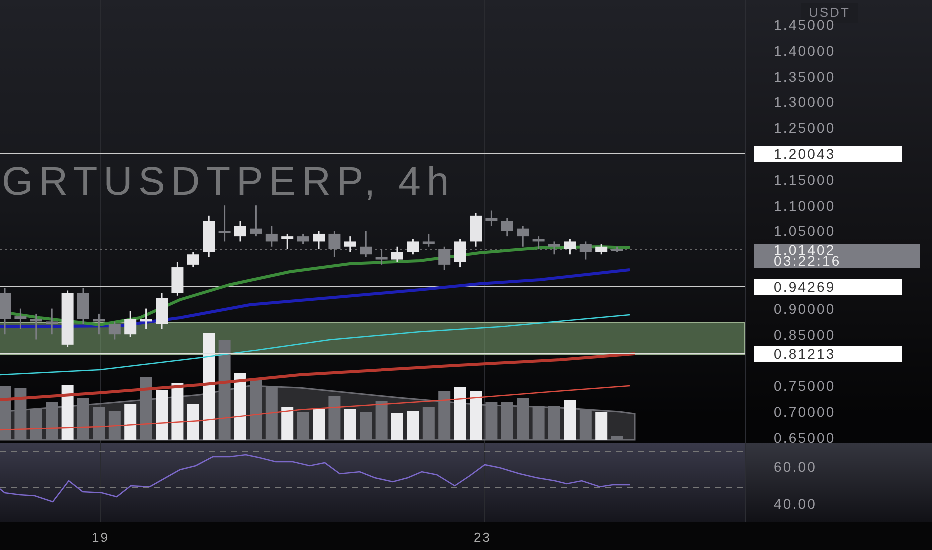  I want to click on price-axis-label: 0.90000, so click(805, 308).